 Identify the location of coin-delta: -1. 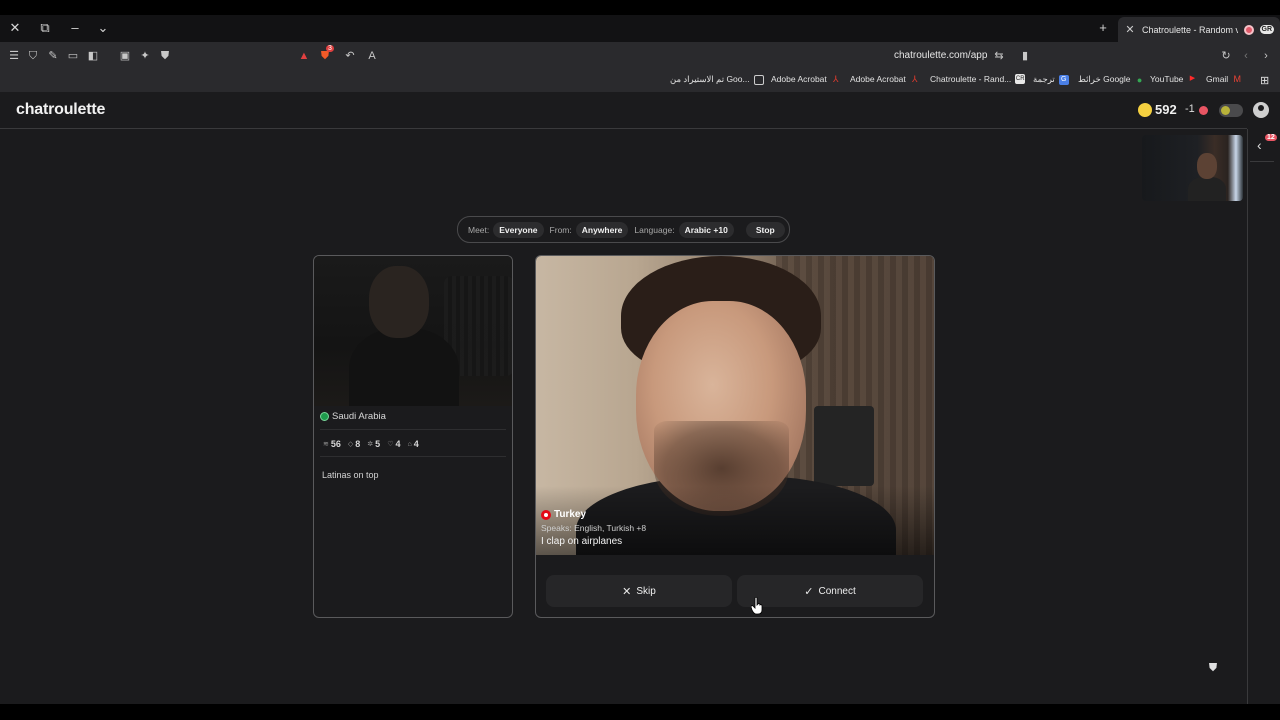
(1190, 109).